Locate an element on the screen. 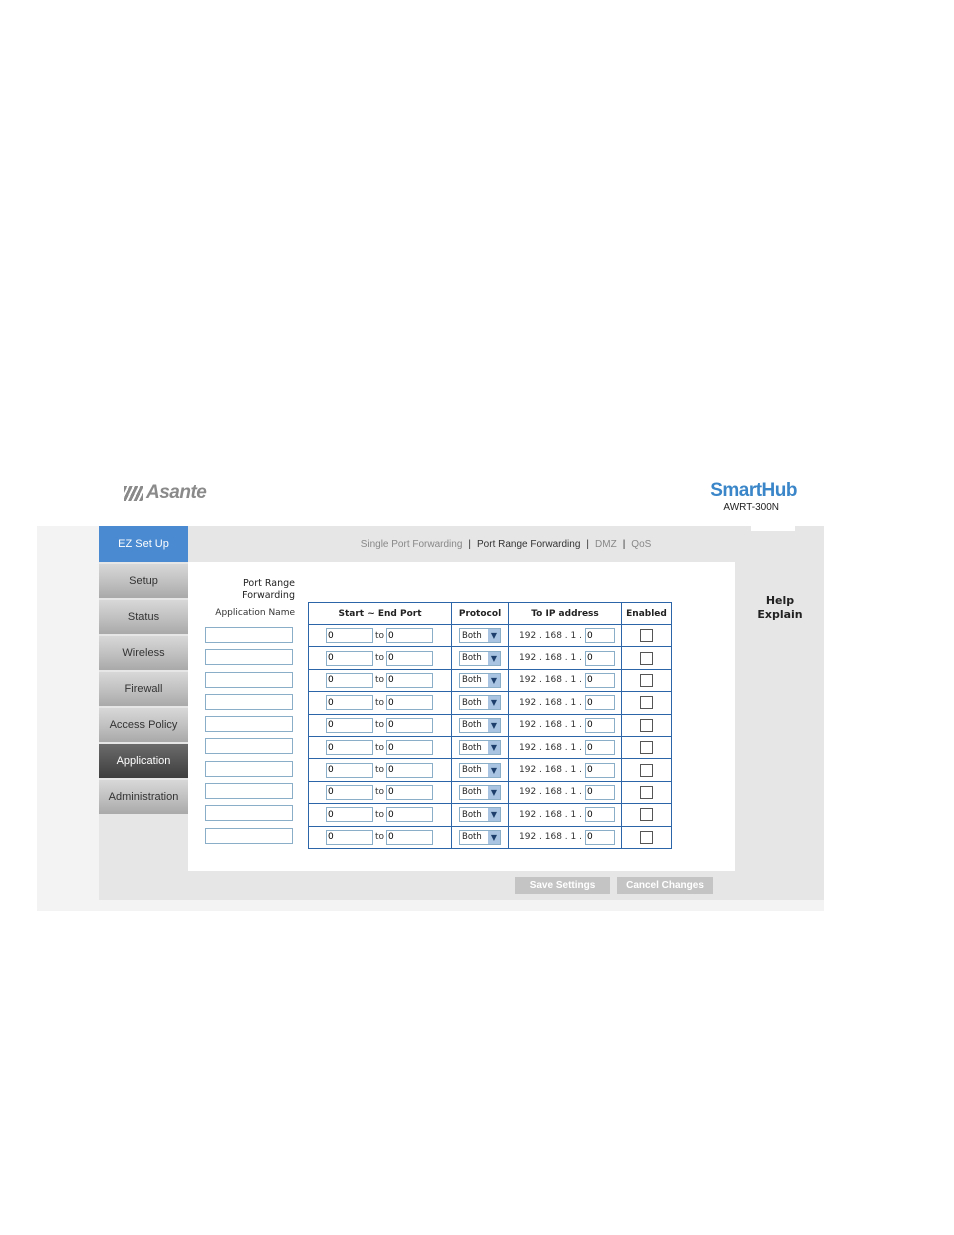 The height and width of the screenshot is (1235, 954). help-panel: Help Explain is located at coordinates (780, 608).